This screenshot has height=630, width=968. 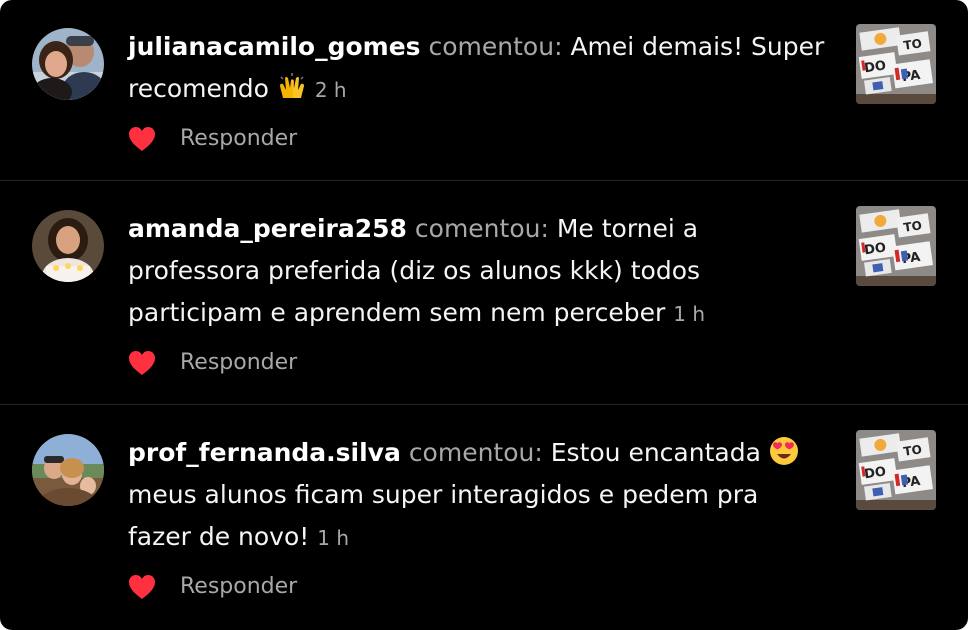 What do you see at coordinates (655, 452) in the screenshot?
I see `comment-body-part1: Estou encantada` at bounding box center [655, 452].